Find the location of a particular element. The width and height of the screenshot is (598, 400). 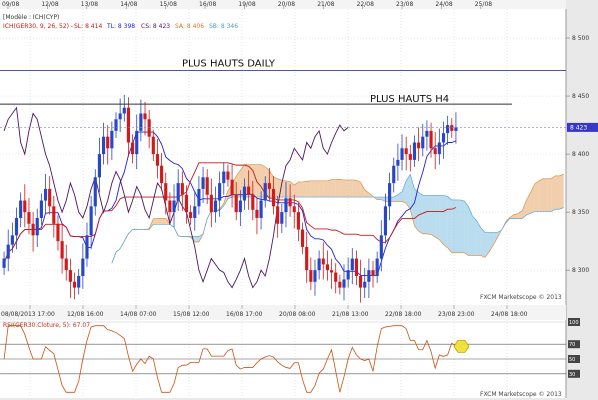

top-date-label: 24/08 is located at coordinates (443, 4).